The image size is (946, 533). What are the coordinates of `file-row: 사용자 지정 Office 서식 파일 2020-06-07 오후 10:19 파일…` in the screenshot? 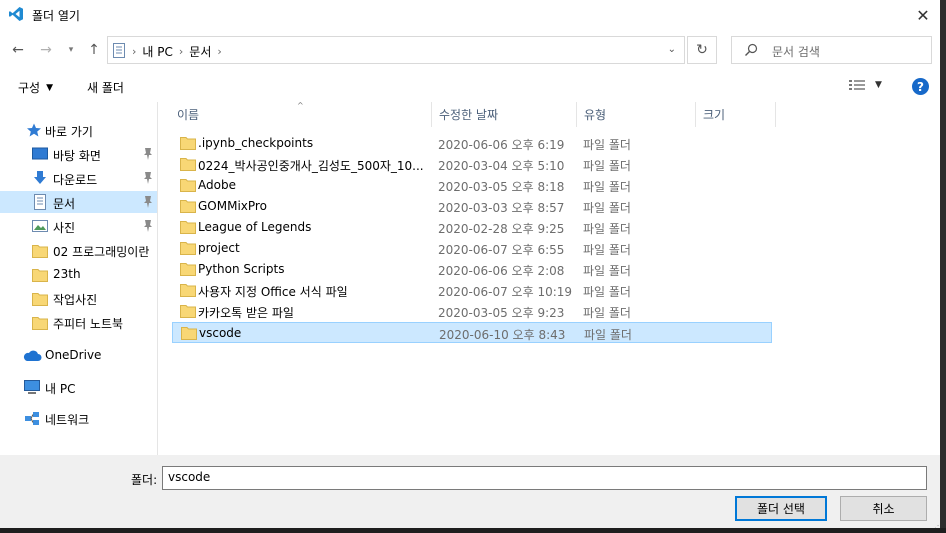 It's located at (472, 290).